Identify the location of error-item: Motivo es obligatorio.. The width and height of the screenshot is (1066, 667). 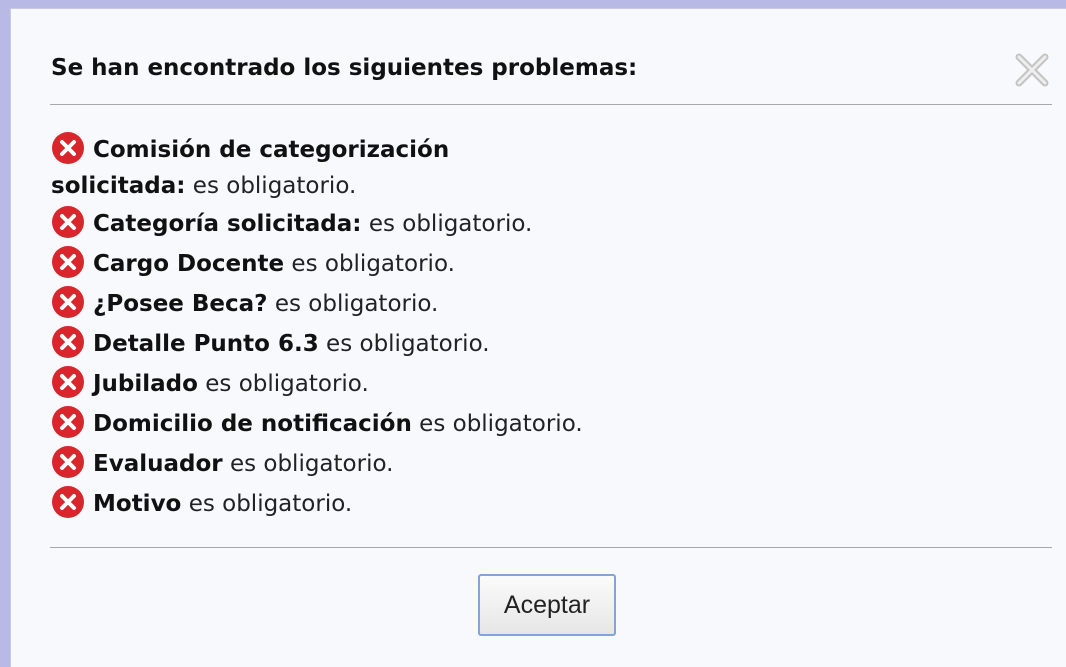
(311, 504).